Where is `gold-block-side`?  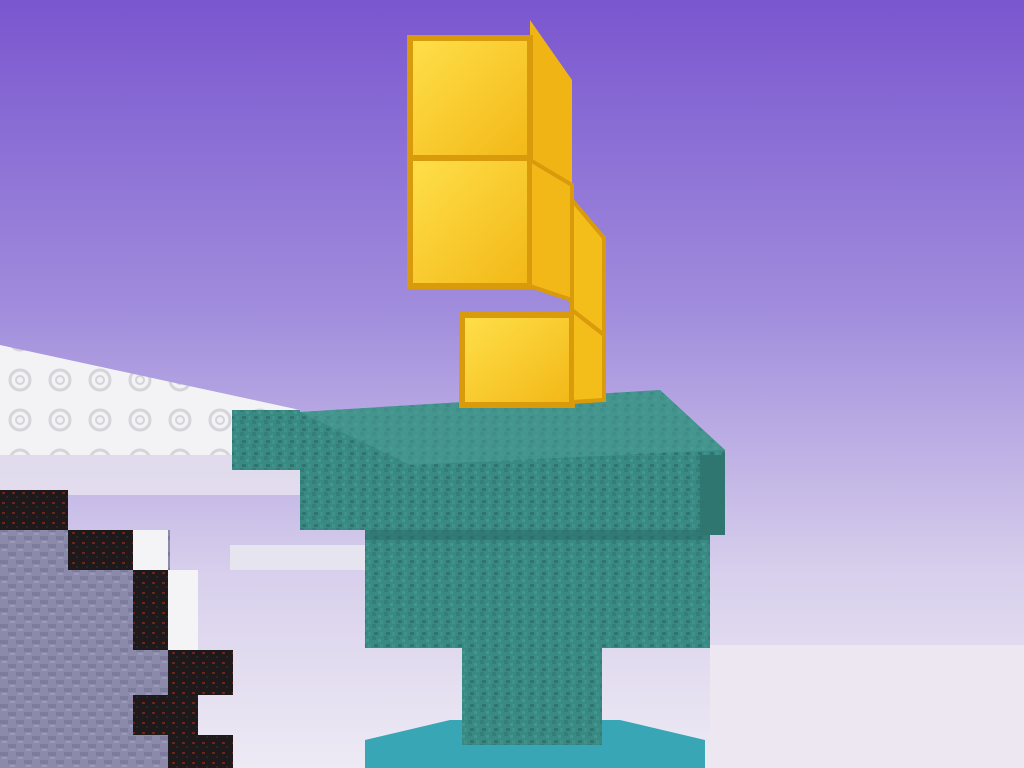 gold-block-side is located at coordinates (551, 229).